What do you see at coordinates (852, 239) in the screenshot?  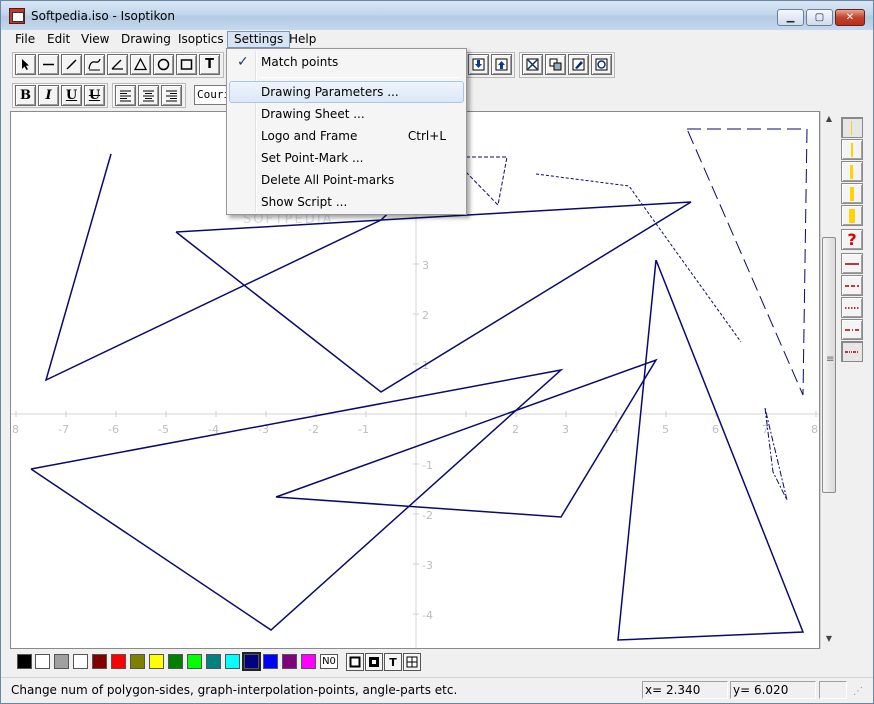 I see `help-button: ?` at bounding box center [852, 239].